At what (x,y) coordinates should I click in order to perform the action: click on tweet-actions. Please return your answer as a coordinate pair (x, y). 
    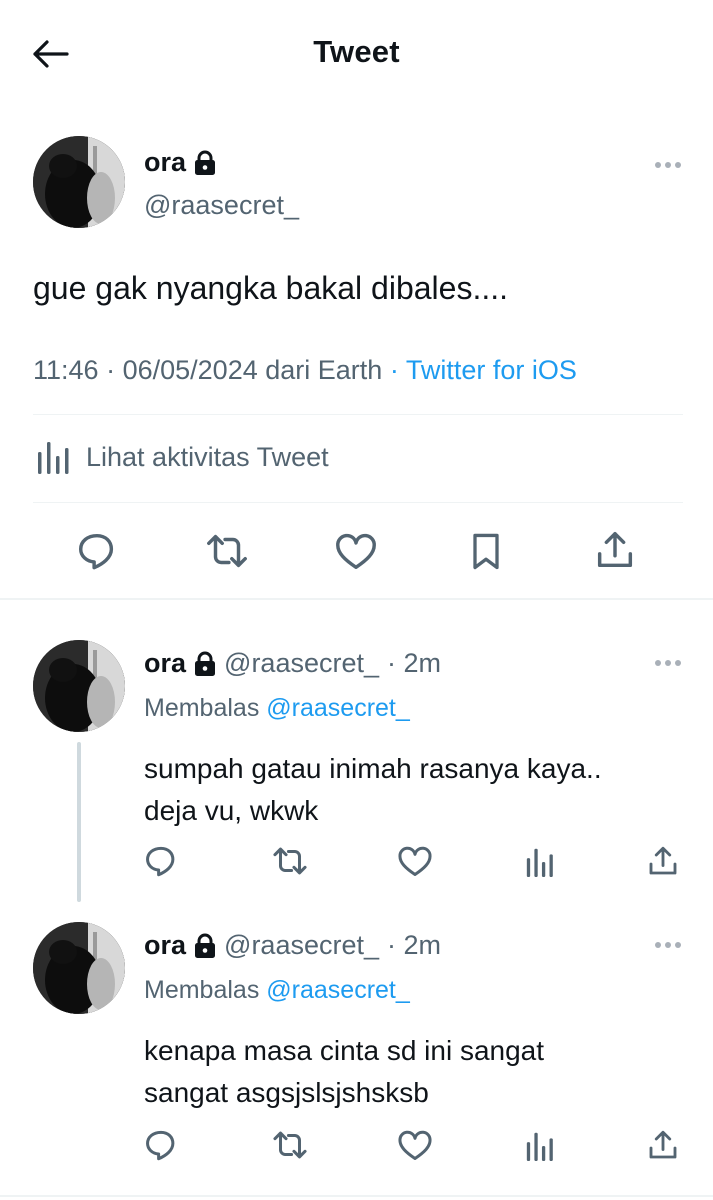
    Looking at the image, I should click on (356, 550).